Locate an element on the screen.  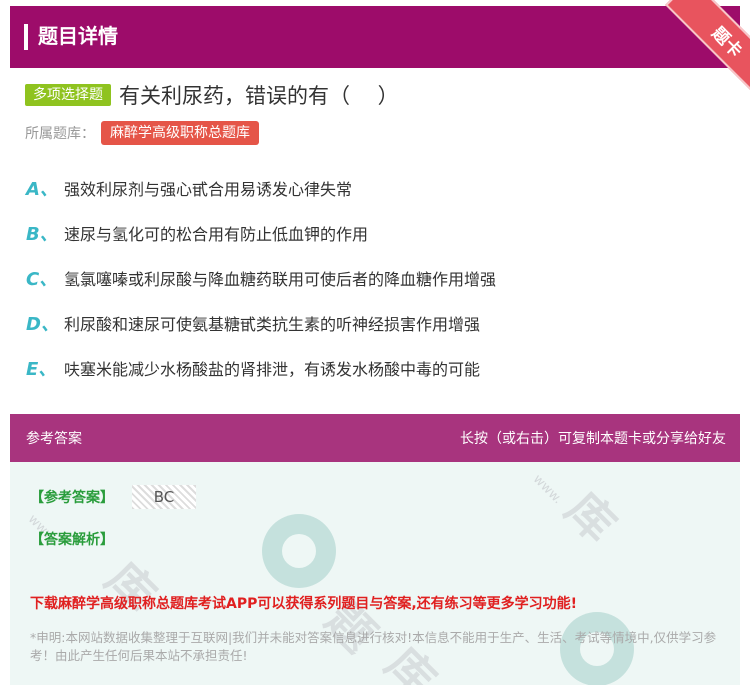
header-accent-bar is located at coordinates (26, 37).